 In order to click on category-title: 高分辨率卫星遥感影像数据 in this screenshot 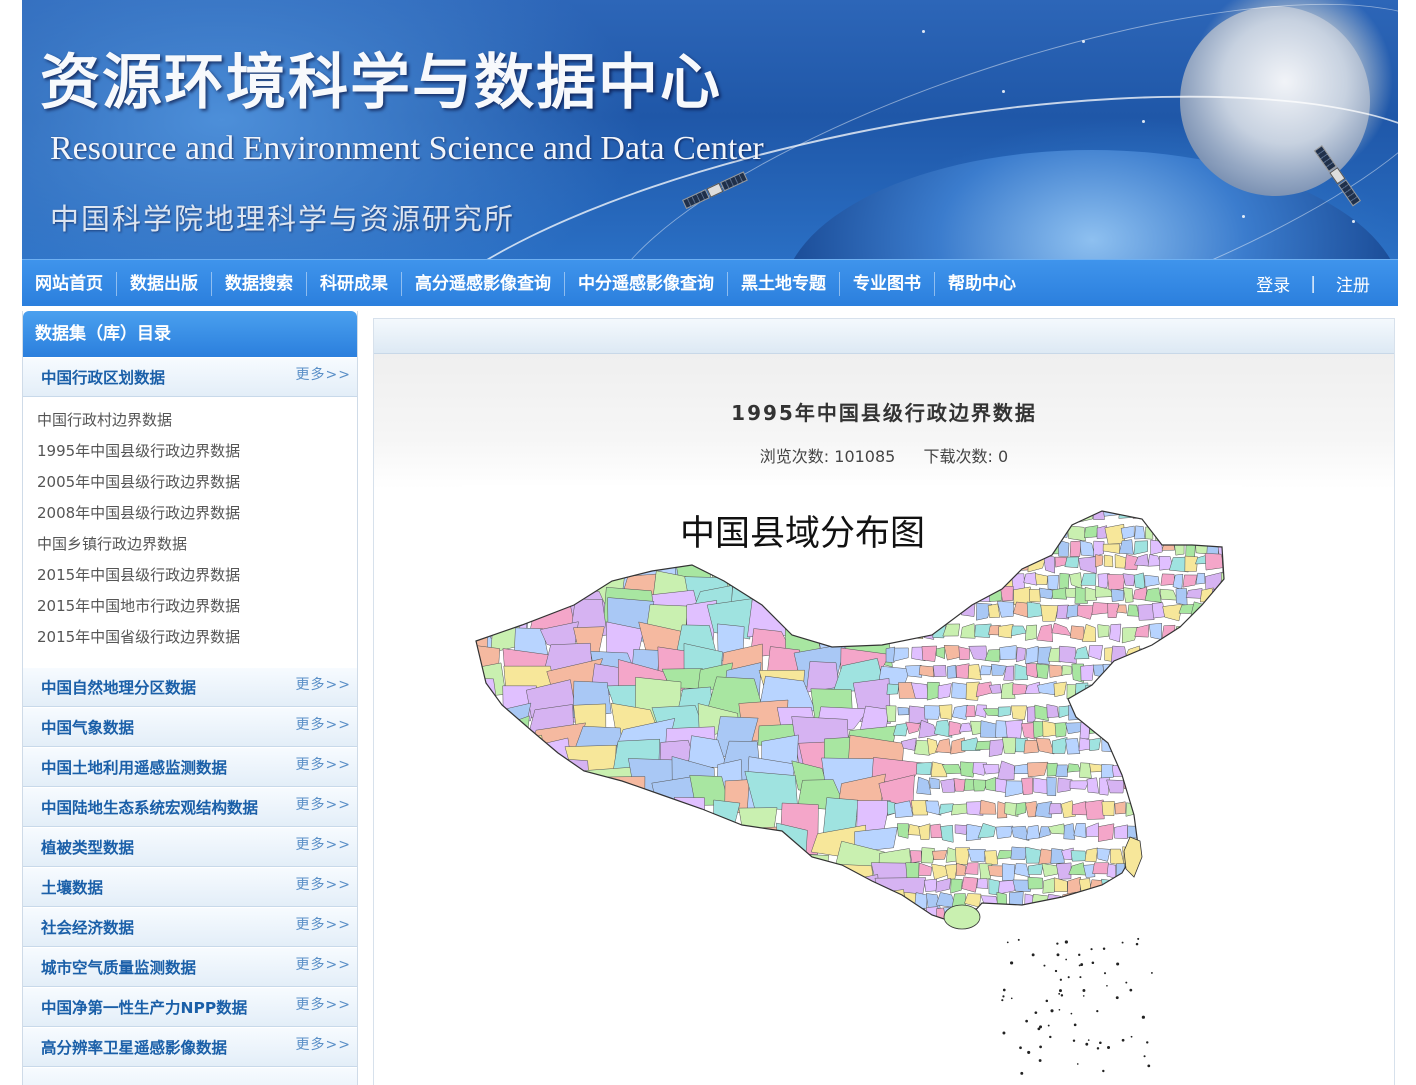, I will do `click(134, 1048)`.